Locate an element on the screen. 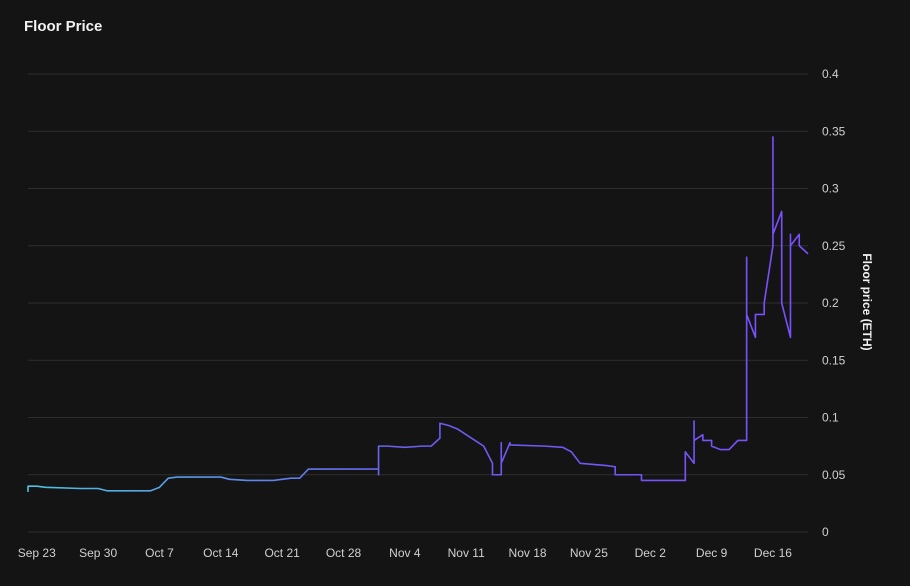  y-tick-labels: 0 0.05 0.1 0.15 0.2 0.25 0.3 0.35 0.4 is located at coordinates (834, 303).